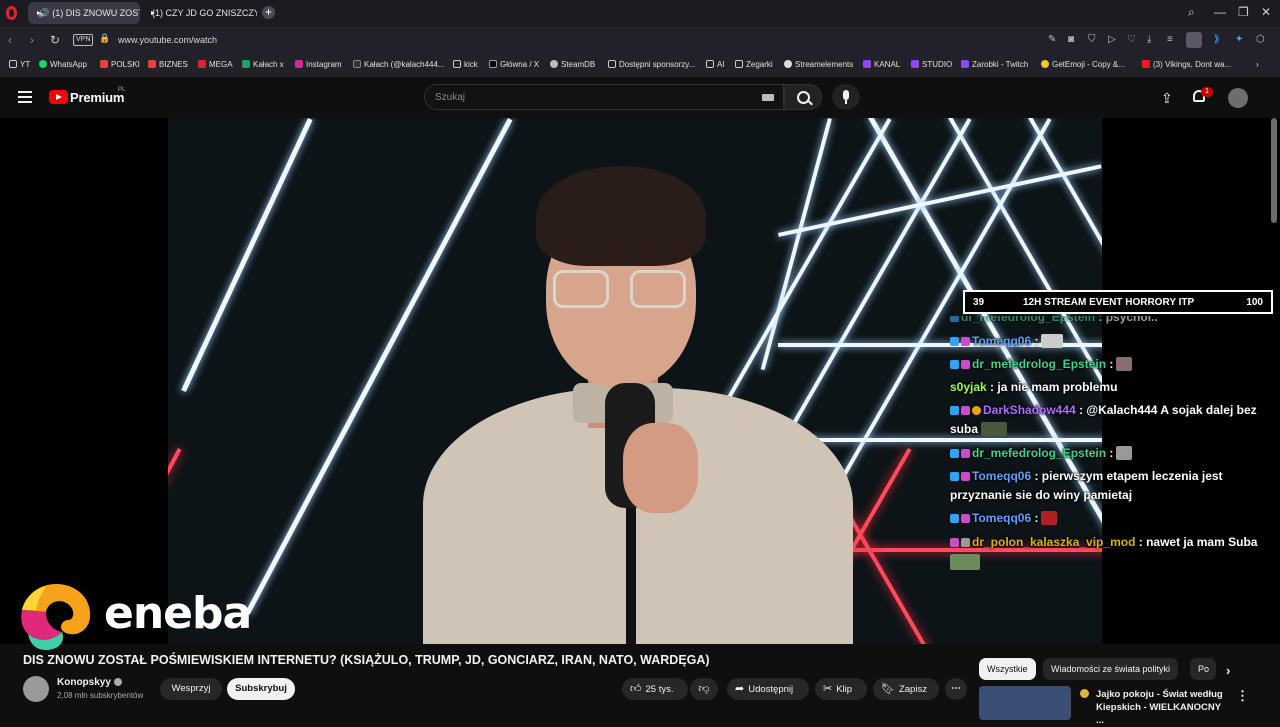 The height and width of the screenshot is (727, 1280). What do you see at coordinates (1243, 12) in the screenshot?
I see `maximize-button: ❐` at bounding box center [1243, 12].